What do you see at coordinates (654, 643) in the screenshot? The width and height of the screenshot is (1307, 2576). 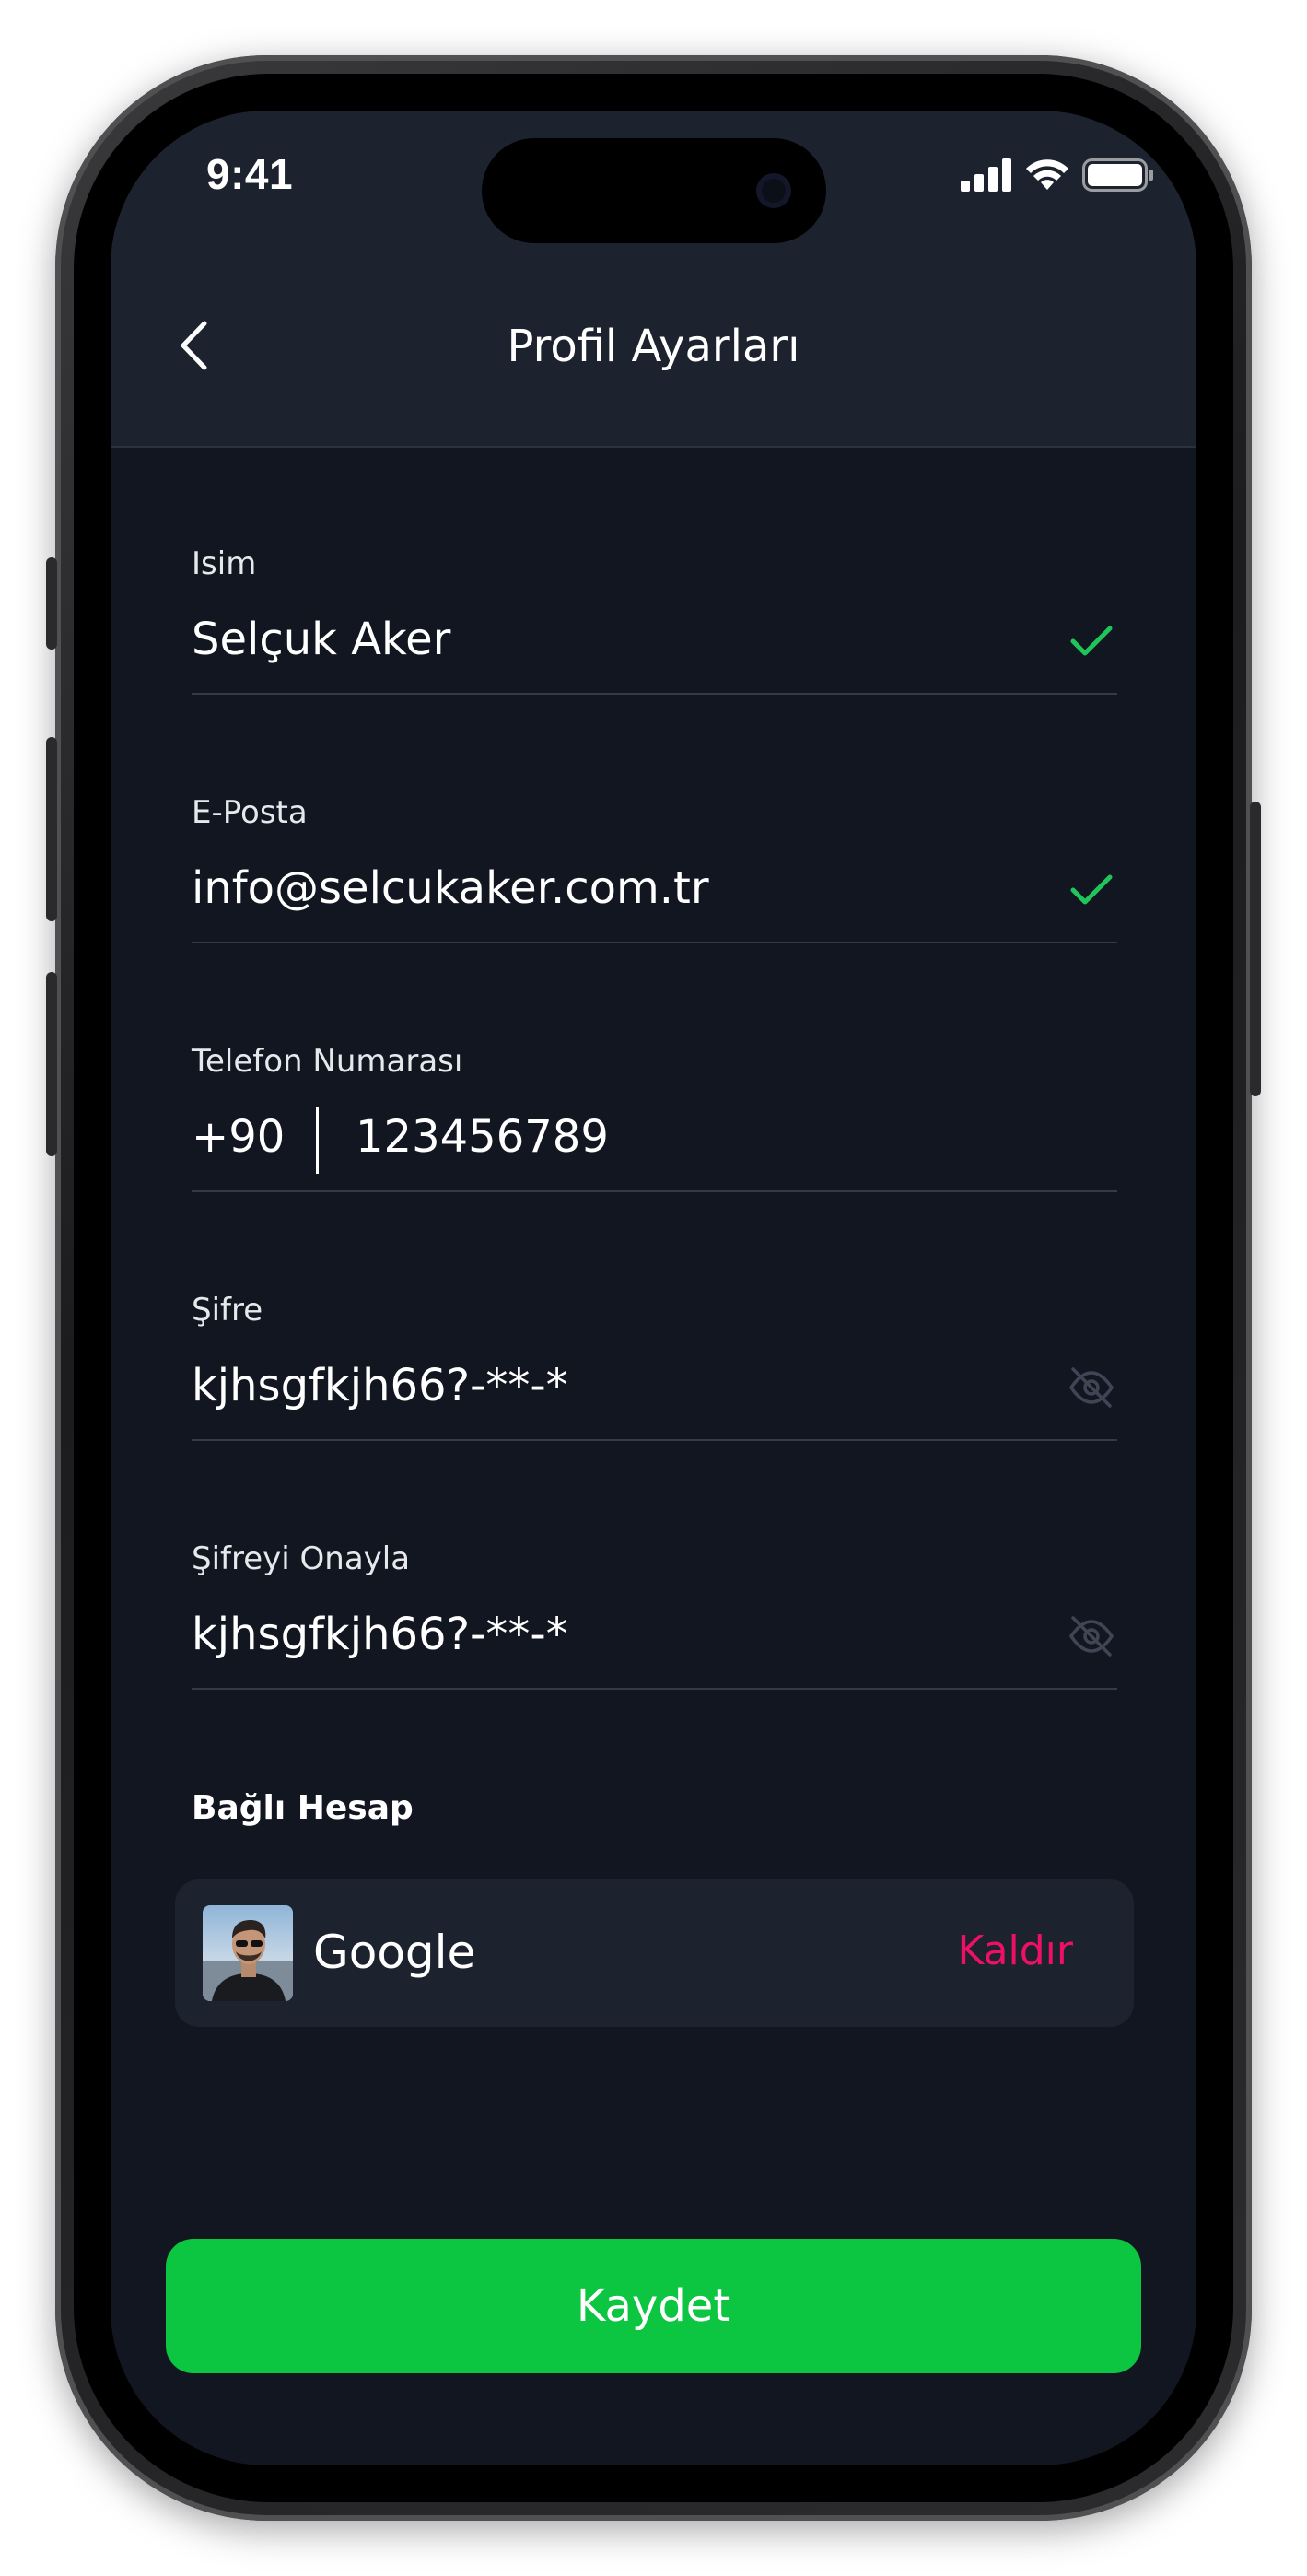 I see `name-field: Isim Selçuk Aker` at bounding box center [654, 643].